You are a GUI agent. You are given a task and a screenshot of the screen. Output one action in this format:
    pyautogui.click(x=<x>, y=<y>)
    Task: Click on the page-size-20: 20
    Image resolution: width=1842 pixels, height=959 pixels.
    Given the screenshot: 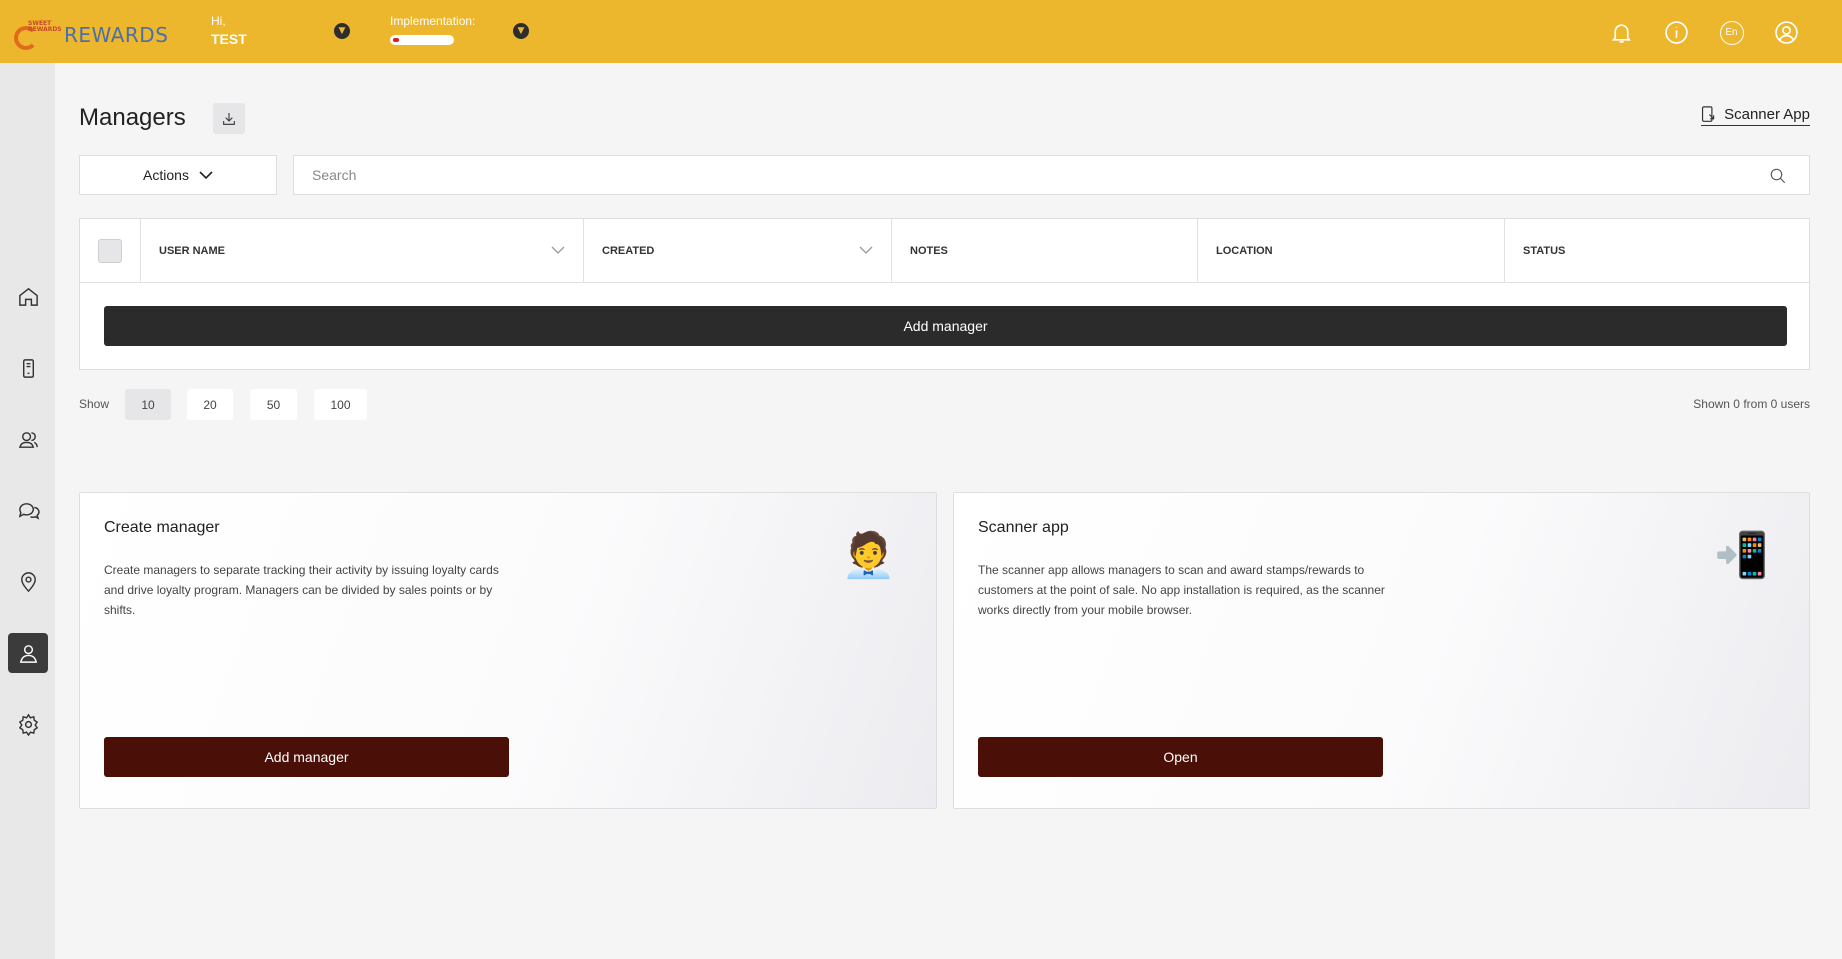 What is the action you would take?
    pyautogui.click(x=210, y=404)
    